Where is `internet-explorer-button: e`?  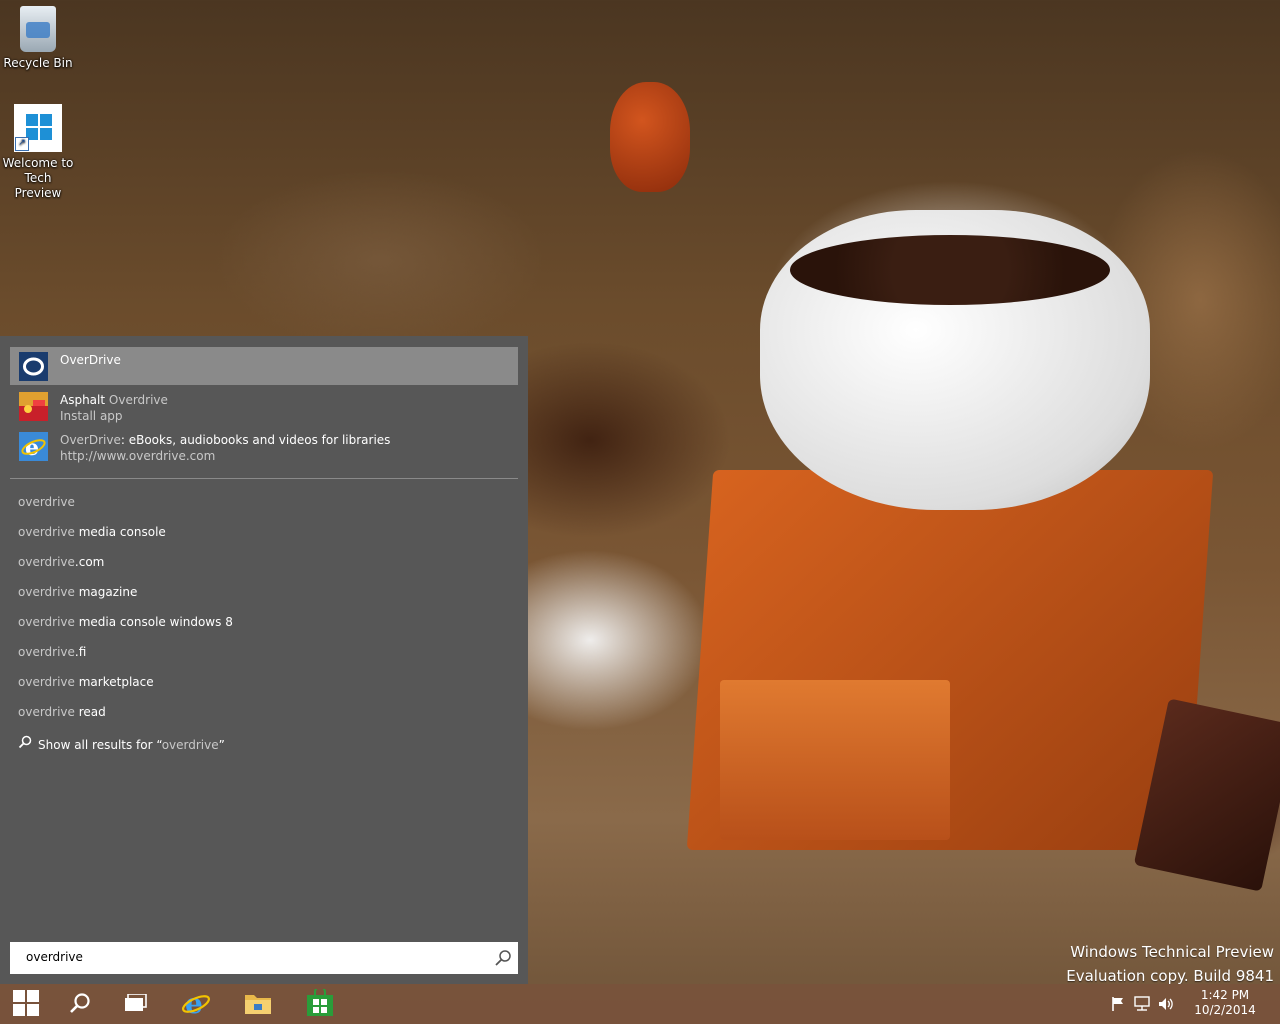
internet-explorer-button: e is located at coordinates (196, 1004).